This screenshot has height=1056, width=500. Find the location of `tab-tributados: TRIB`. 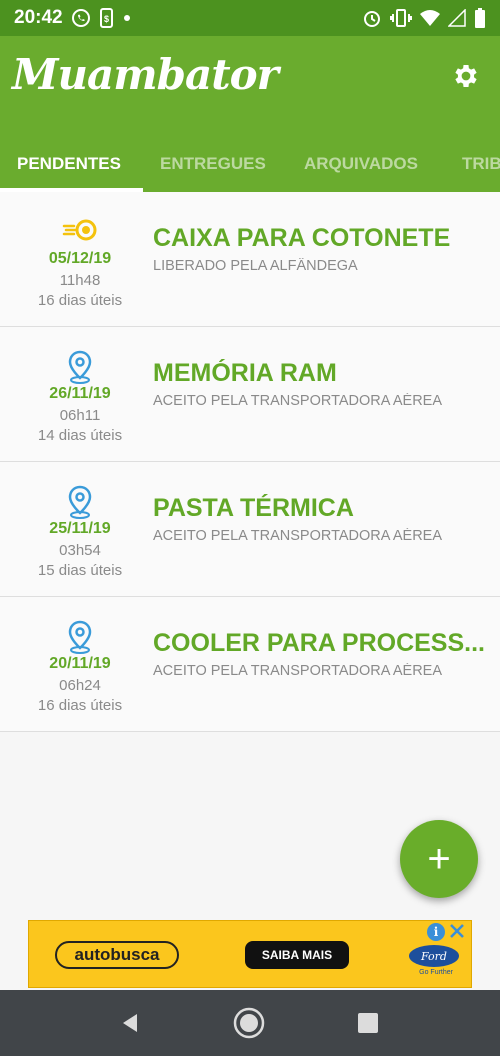

tab-tributados: TRIB is located at coordinates (481, 164).